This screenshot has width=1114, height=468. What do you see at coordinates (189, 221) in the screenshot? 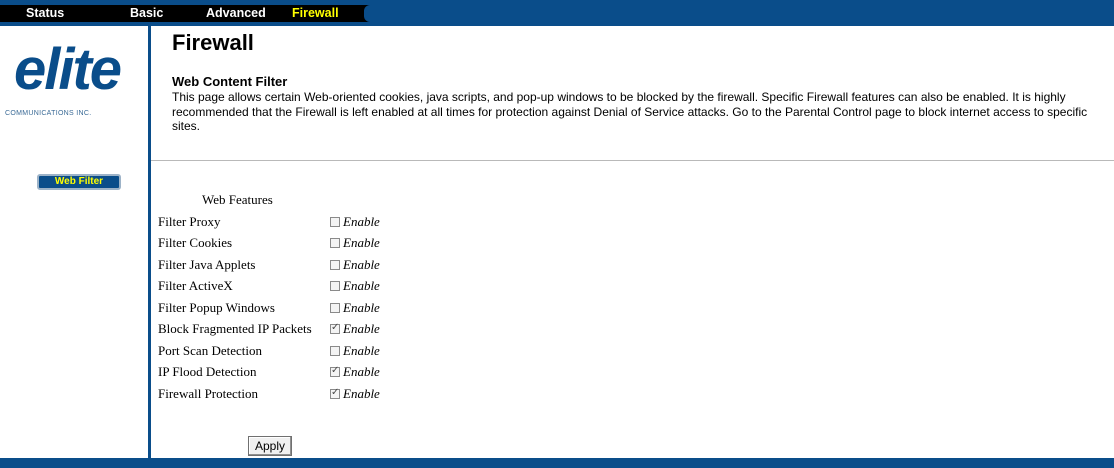
I see `feature-label: Filter Proxy` at bounding box center [189, 221].